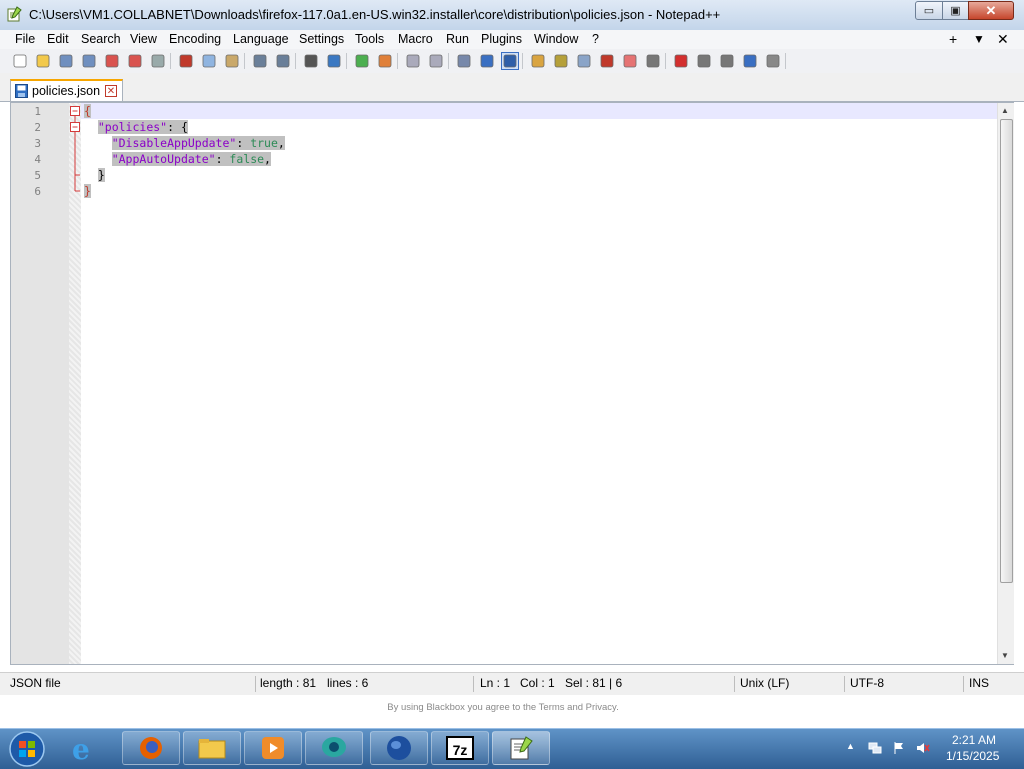  What do you see at coordinates (101, 175) in the screenshot?
I see `selected-text: }` at bounding box center [101, 175].